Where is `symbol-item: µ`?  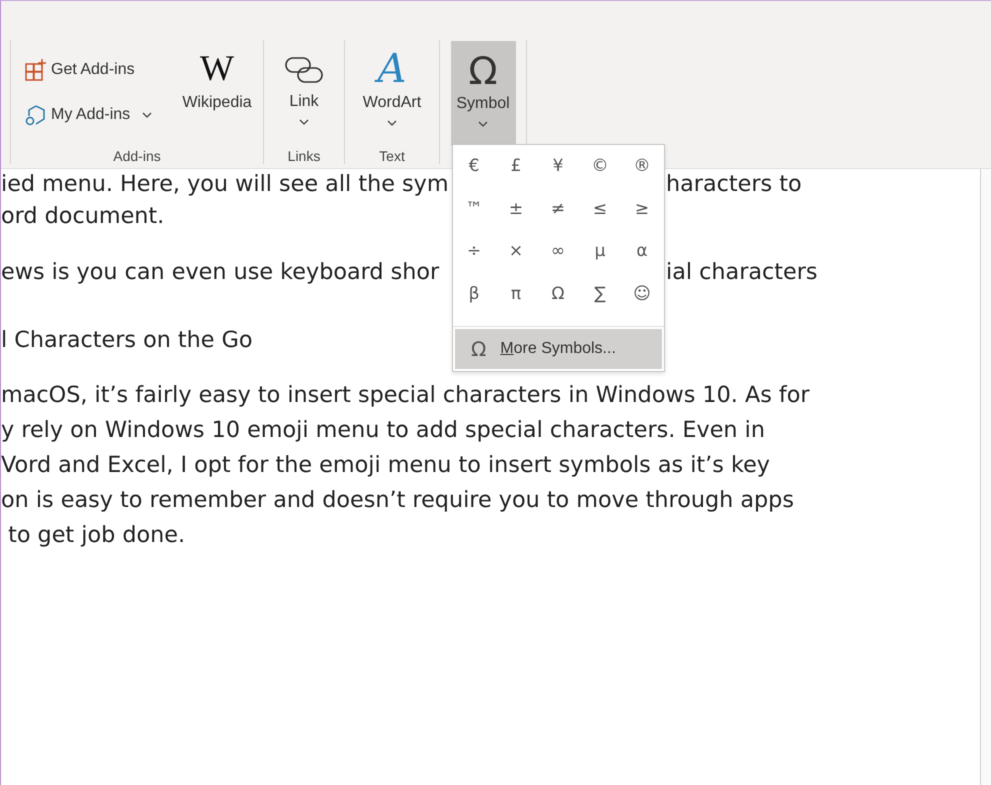 symbol-item: µ is located at coordinates (600, 251).